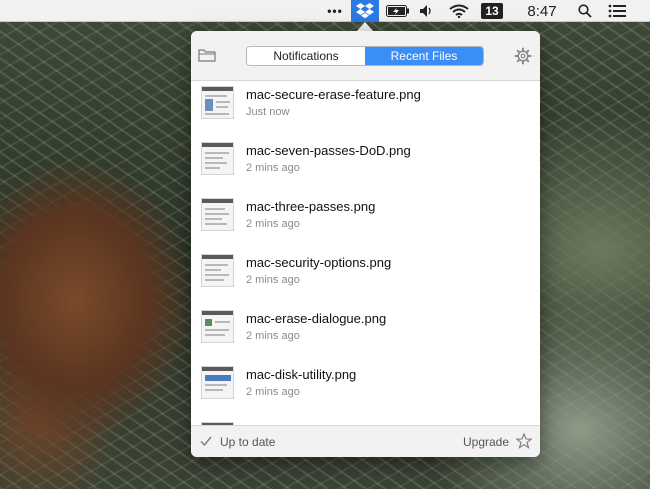 This screenshot has width=650, height=489. What do you see at coordinates (424, 56) in the screenshot?
I see `tab-recent-files: Recent Files` at bounding box center [424, 56].